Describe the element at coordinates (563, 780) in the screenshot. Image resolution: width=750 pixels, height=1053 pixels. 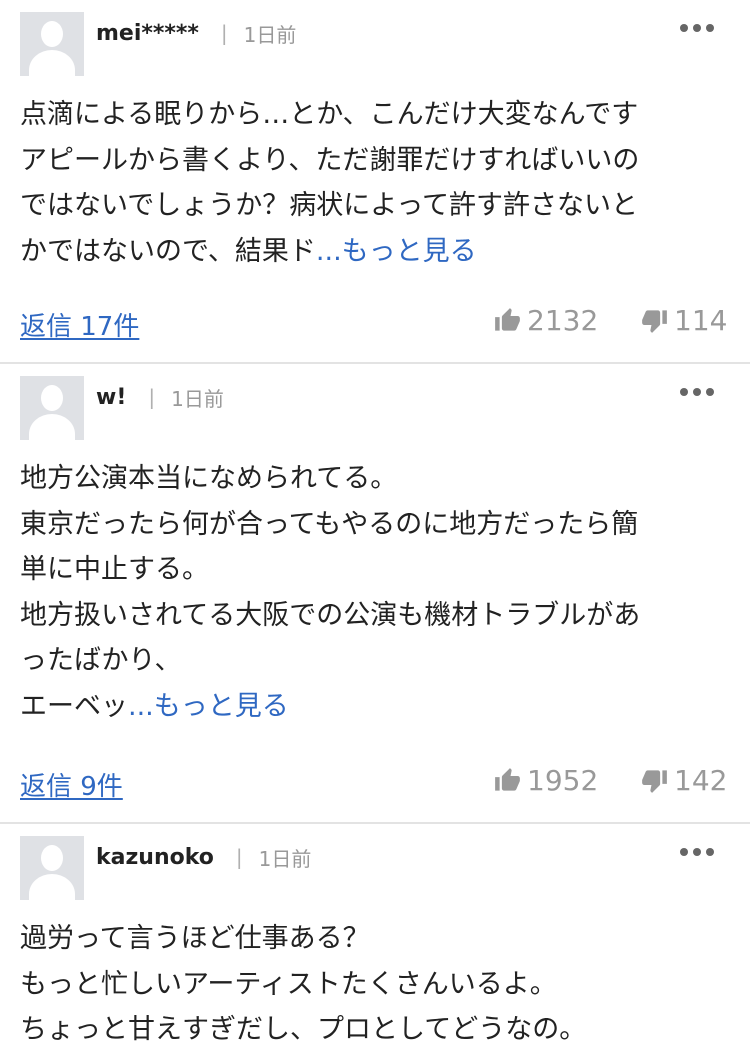
I see `like-count: 1952` at that location.